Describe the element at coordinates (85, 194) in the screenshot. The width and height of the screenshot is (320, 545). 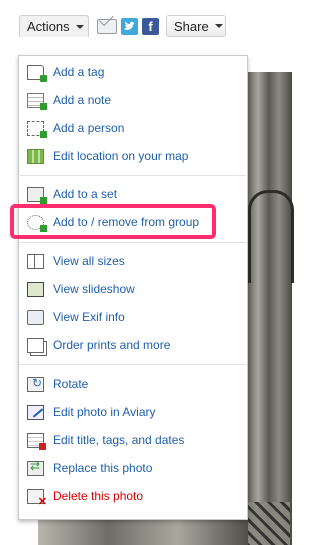
I see `menu-item-label: Add to a set` at that location.